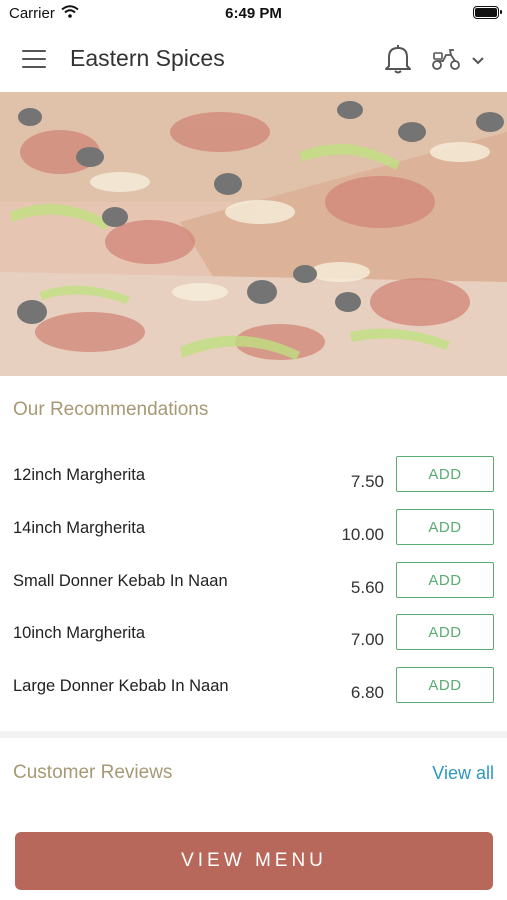 The width and height of the screenshot is (507, 900). Describe the element at coordinates (478, 62) in the screenshot. I see `chevron-down-icon` at that location.